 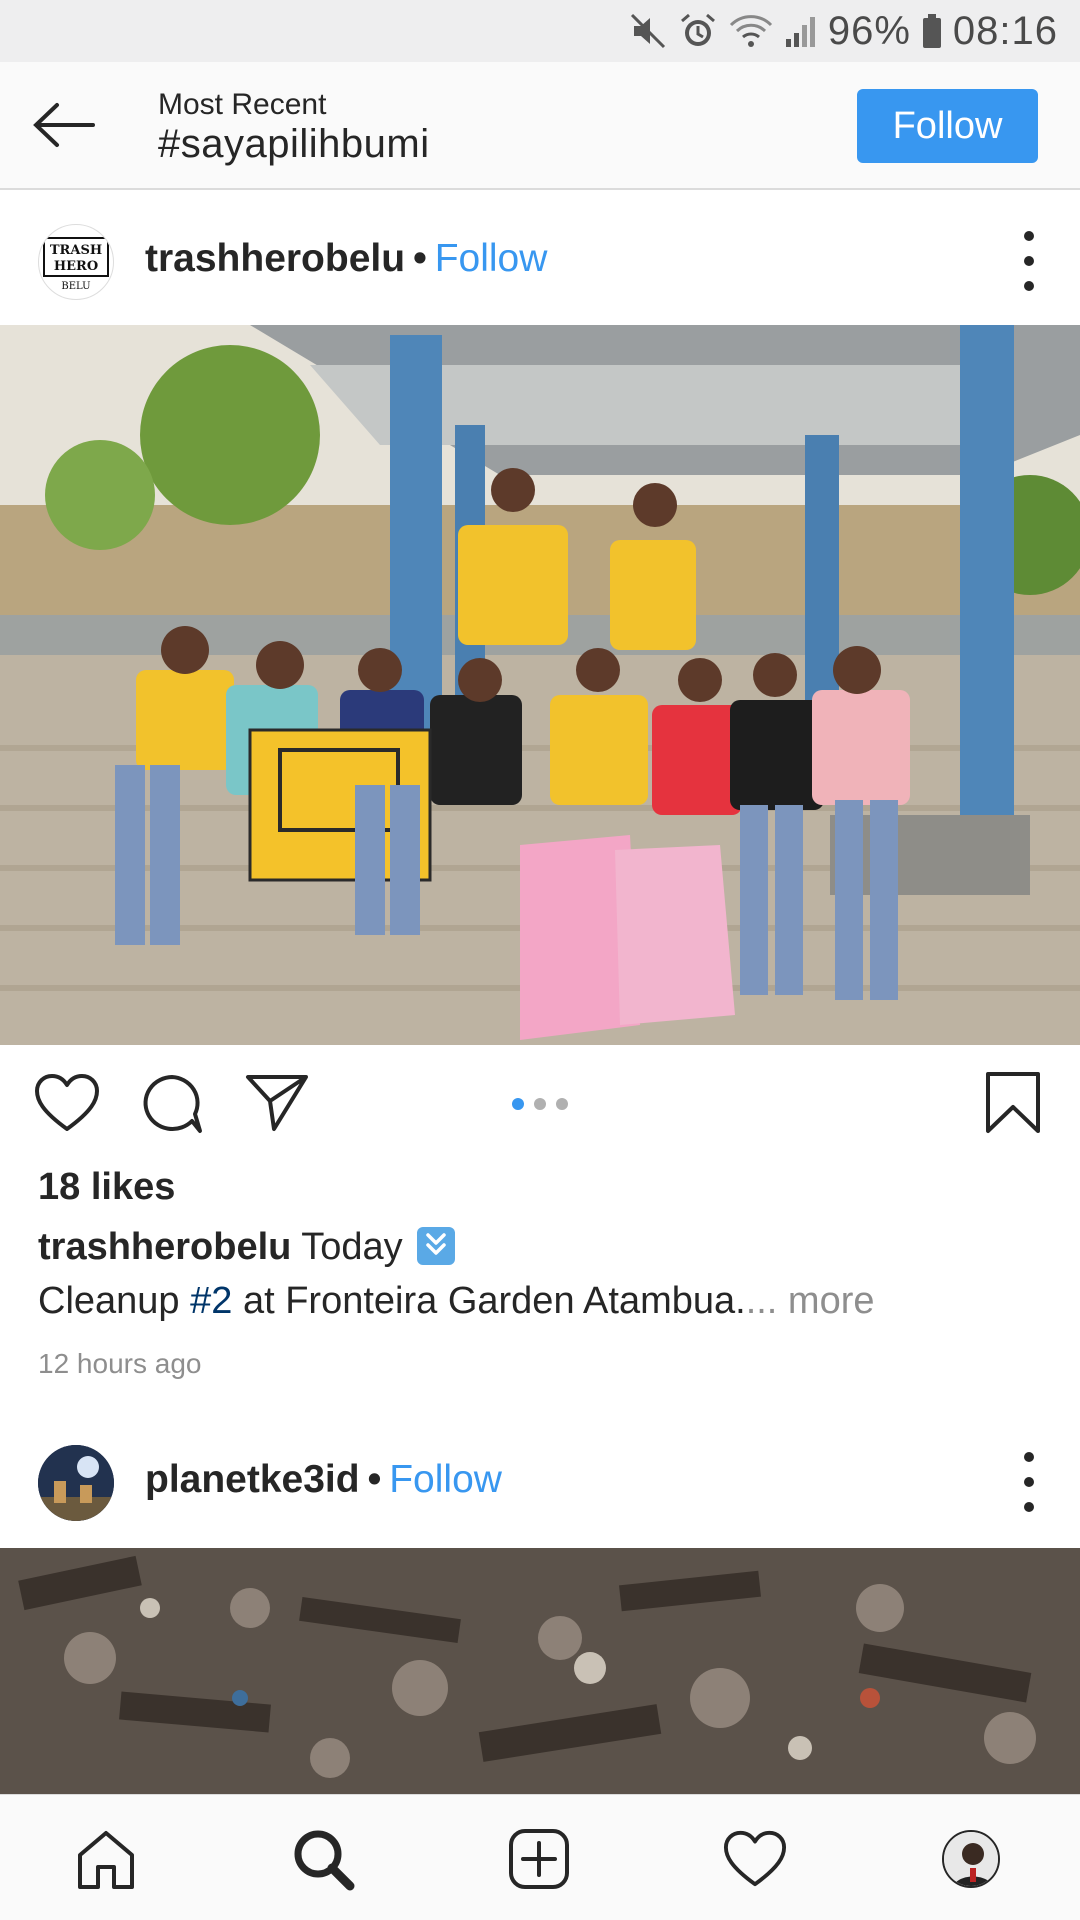 I want to click on caption-first-line: trashherobelu Today, so click(x=247, y=1247).